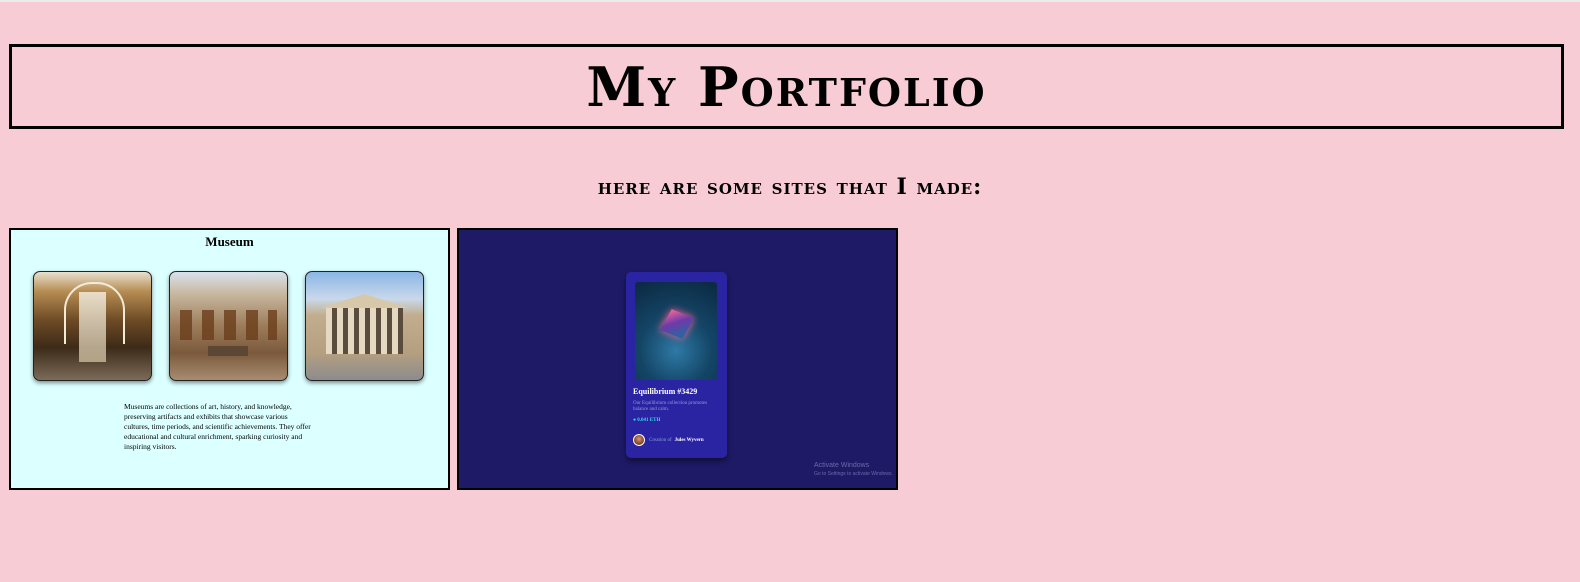  Describe the element at coordinates (842, 465) in the screenshot. I see `watermark-title: Activate Windows` at that location.